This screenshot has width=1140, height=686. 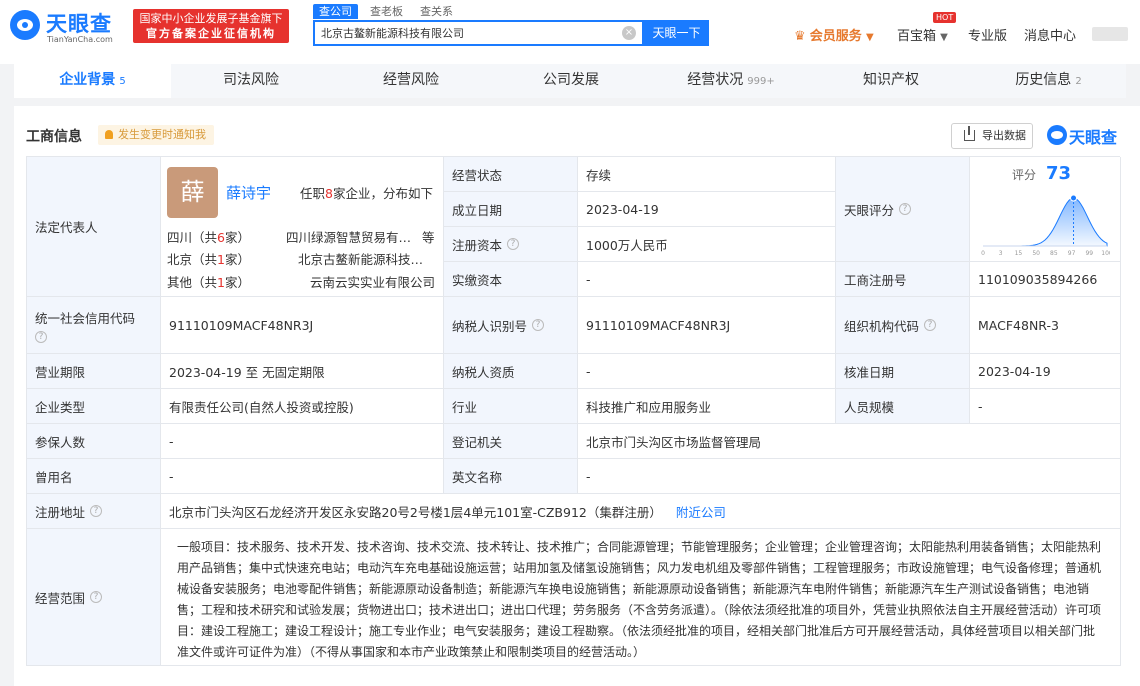 What do you see at coordinates (707, 174) in the screenshot?
I see `value-status: 存续` at bounding box center [707, 174].